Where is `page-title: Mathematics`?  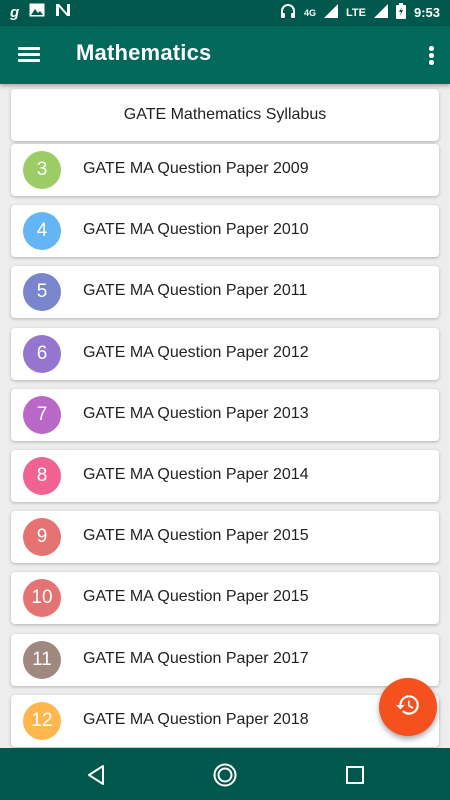 page-title: Mathematics is located at coordinates (144, 52).